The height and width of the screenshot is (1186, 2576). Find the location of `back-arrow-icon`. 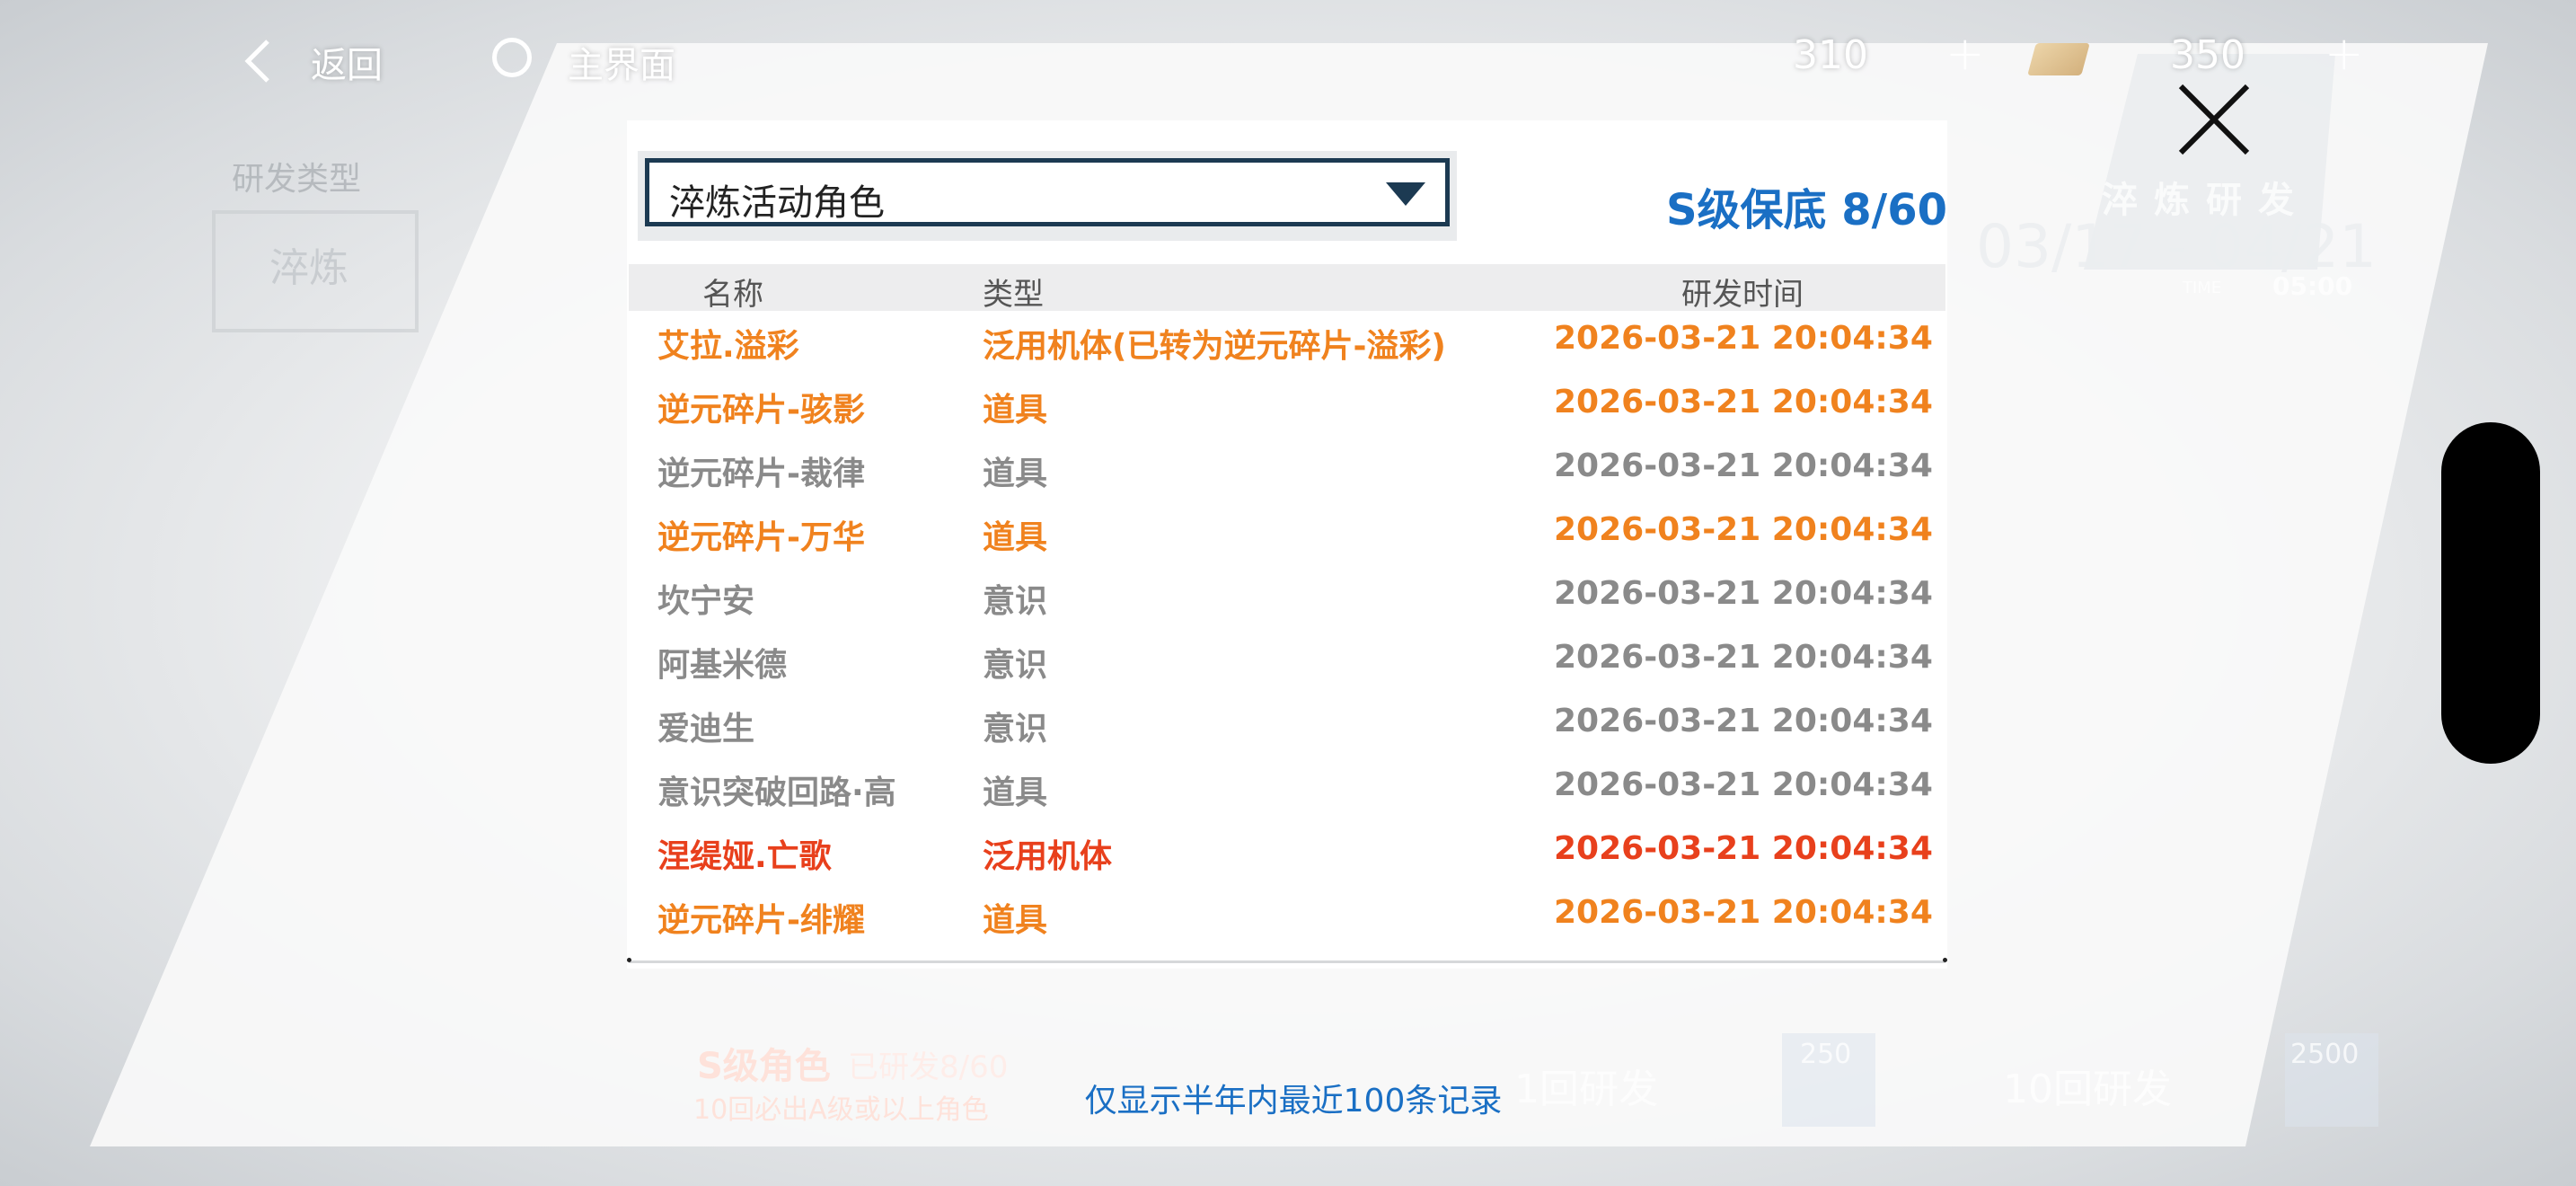

back-arrow-icon is located at coordinates (259, 61).